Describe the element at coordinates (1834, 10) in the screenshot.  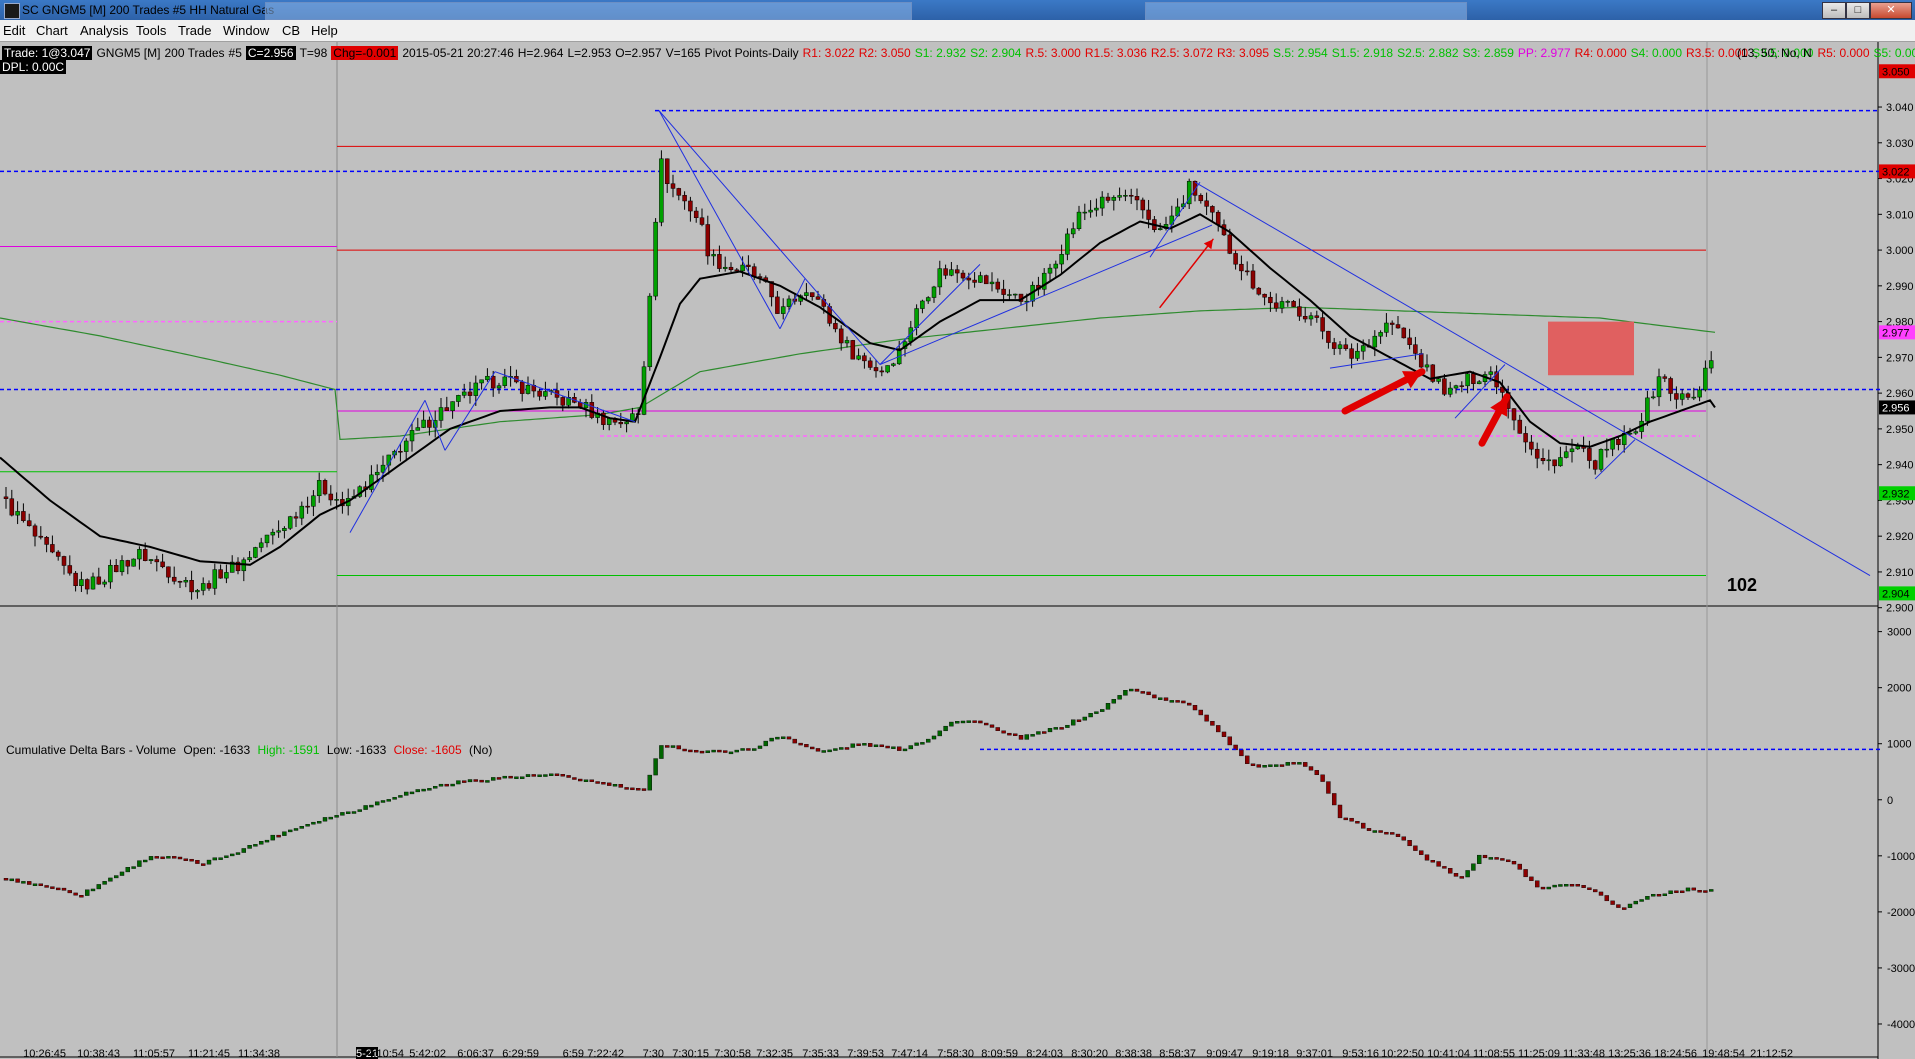
I see `minimize-button: –` at that location.